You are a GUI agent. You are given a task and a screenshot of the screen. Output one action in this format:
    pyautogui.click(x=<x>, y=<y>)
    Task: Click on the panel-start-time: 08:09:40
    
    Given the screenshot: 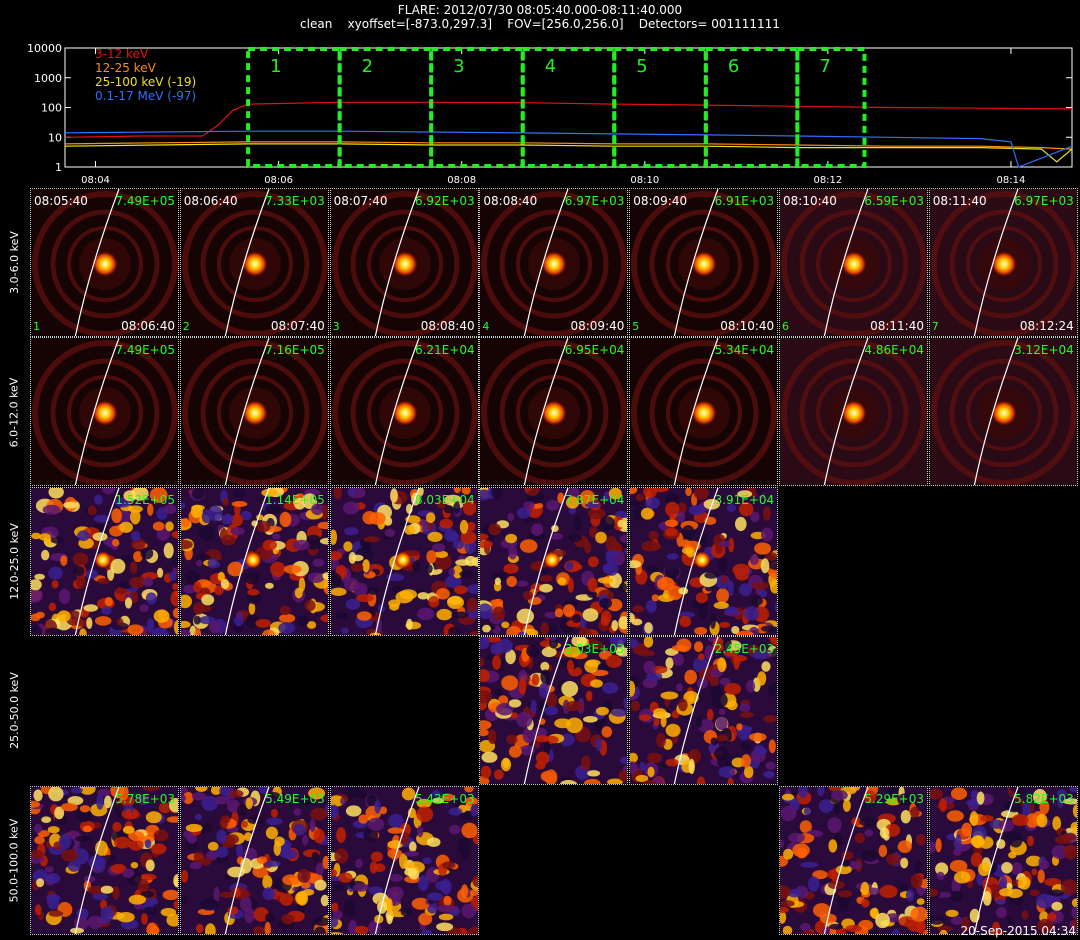 What is the action you would take?
    pyautogui.click(x=660, y=201)
    